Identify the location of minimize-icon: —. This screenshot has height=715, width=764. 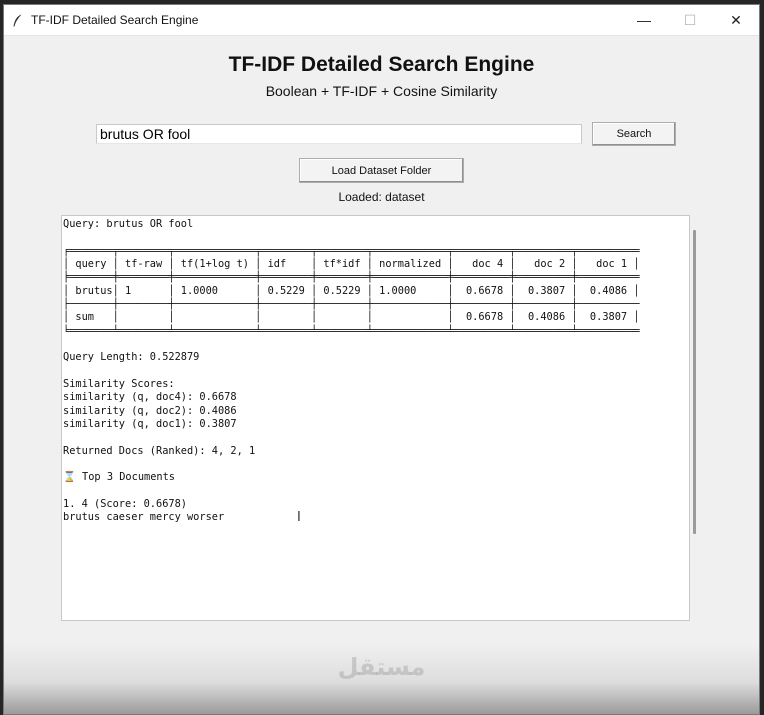
(644, 20).